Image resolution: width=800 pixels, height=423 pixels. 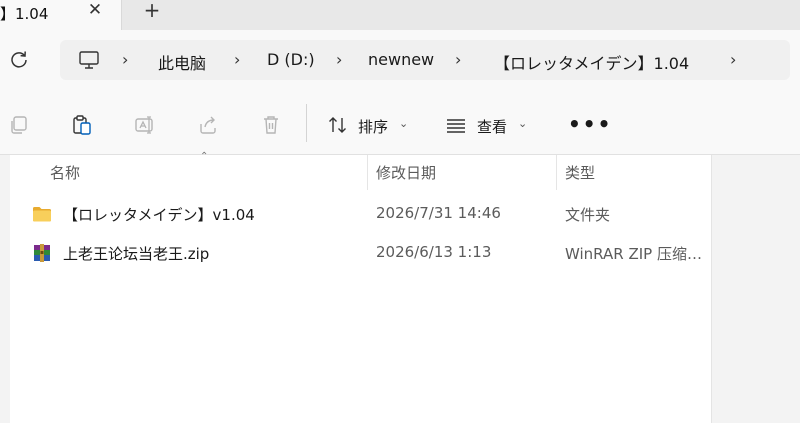 What do you see at coordinates (82, 125) in the screenshot?
I see `paste-icon` at bounding box center [82, 125].